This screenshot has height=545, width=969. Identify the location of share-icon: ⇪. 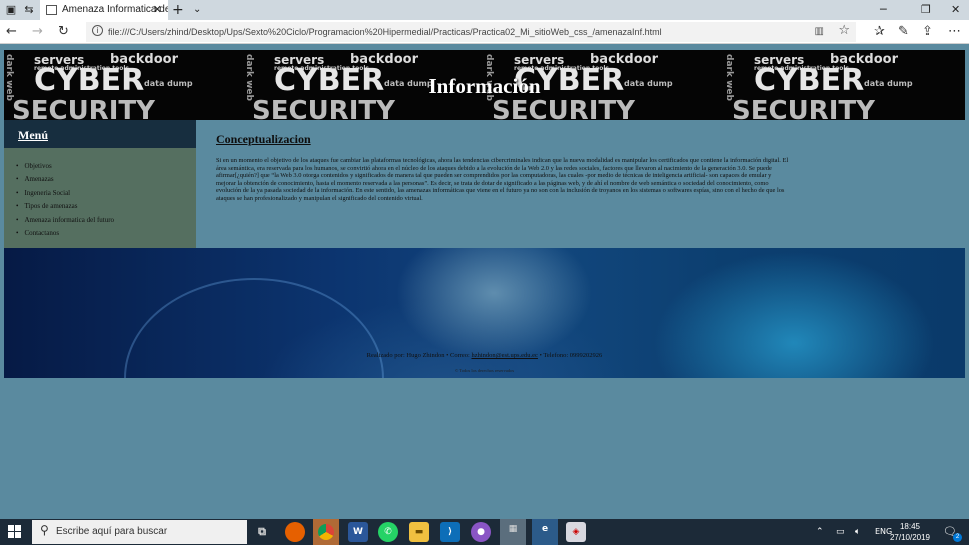
(927, 32).